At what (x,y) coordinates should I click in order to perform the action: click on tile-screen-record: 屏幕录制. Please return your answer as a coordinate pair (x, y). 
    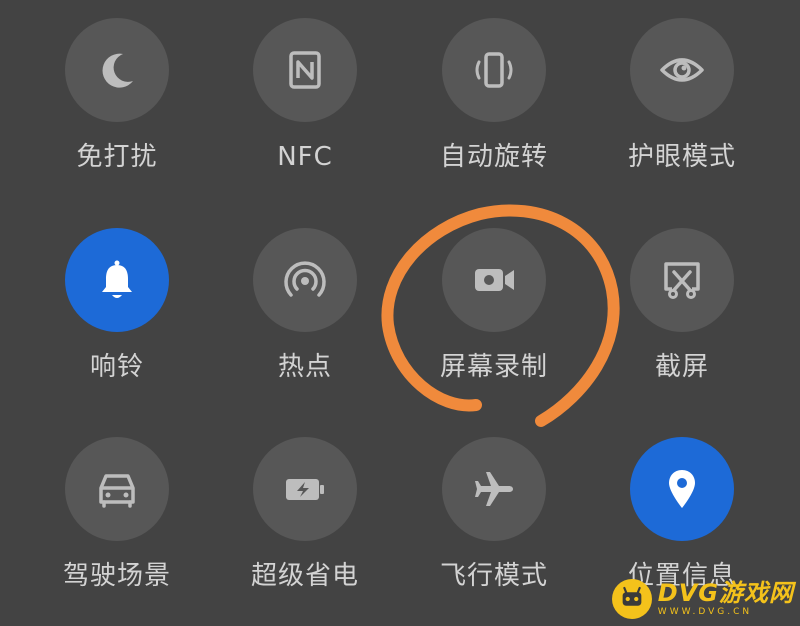
    Looking at the image, I should click on (494, 328).